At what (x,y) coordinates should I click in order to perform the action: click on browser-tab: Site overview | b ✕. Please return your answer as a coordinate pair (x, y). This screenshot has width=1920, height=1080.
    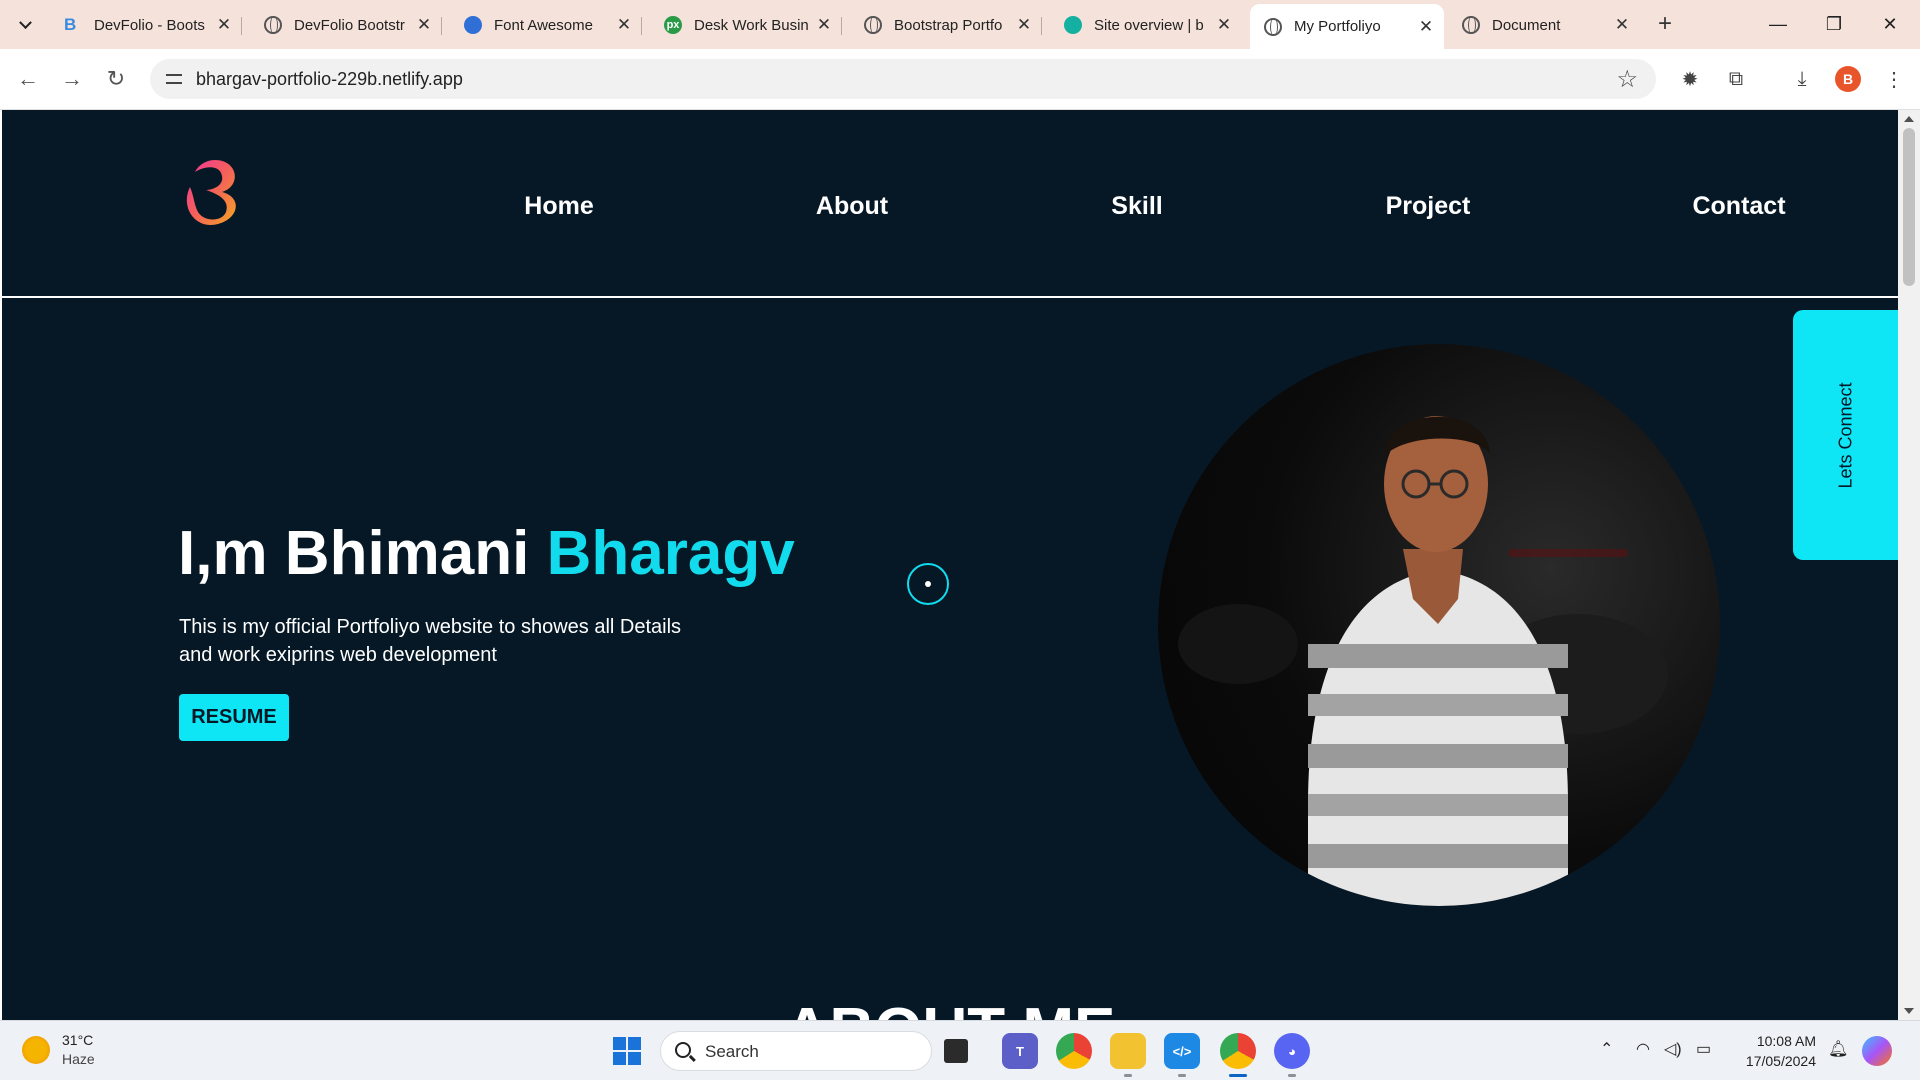
    Looking at the image, I should click on (1146, 25).